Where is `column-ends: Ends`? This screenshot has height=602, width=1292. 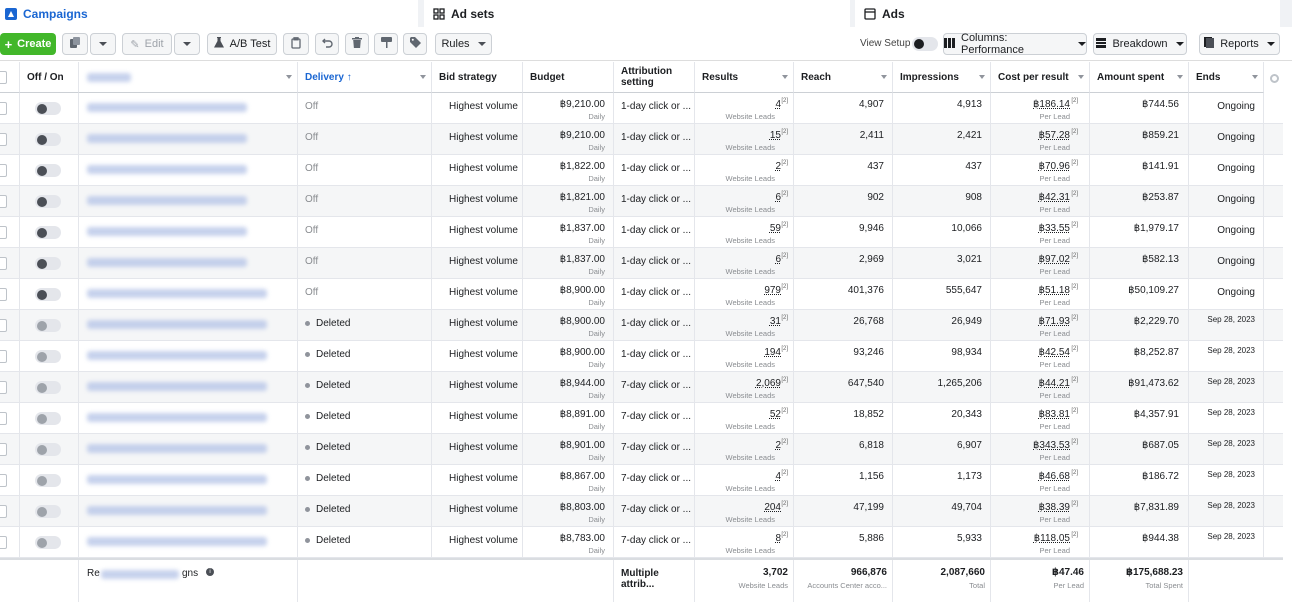 column-ends: Ends is located at coordinates (1226, 77).